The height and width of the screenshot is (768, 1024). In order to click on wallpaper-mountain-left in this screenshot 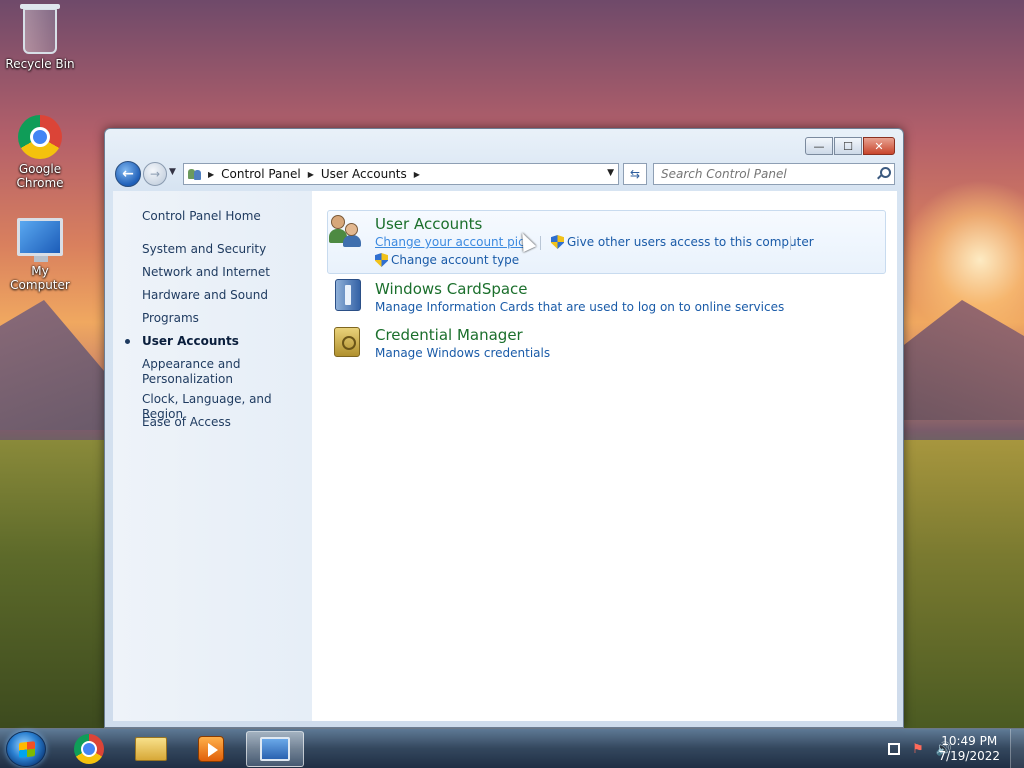, I will do `click(55, 365)`.